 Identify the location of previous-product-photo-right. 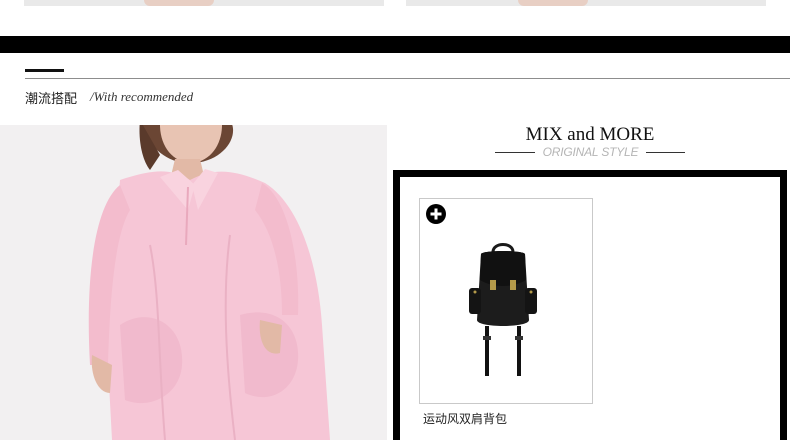
(586, 3).